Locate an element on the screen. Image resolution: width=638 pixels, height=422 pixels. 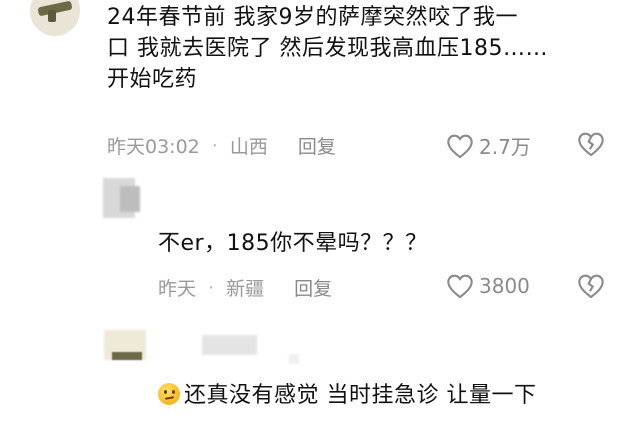
like-count: 2.7万 is located at coordinates (505, 147).